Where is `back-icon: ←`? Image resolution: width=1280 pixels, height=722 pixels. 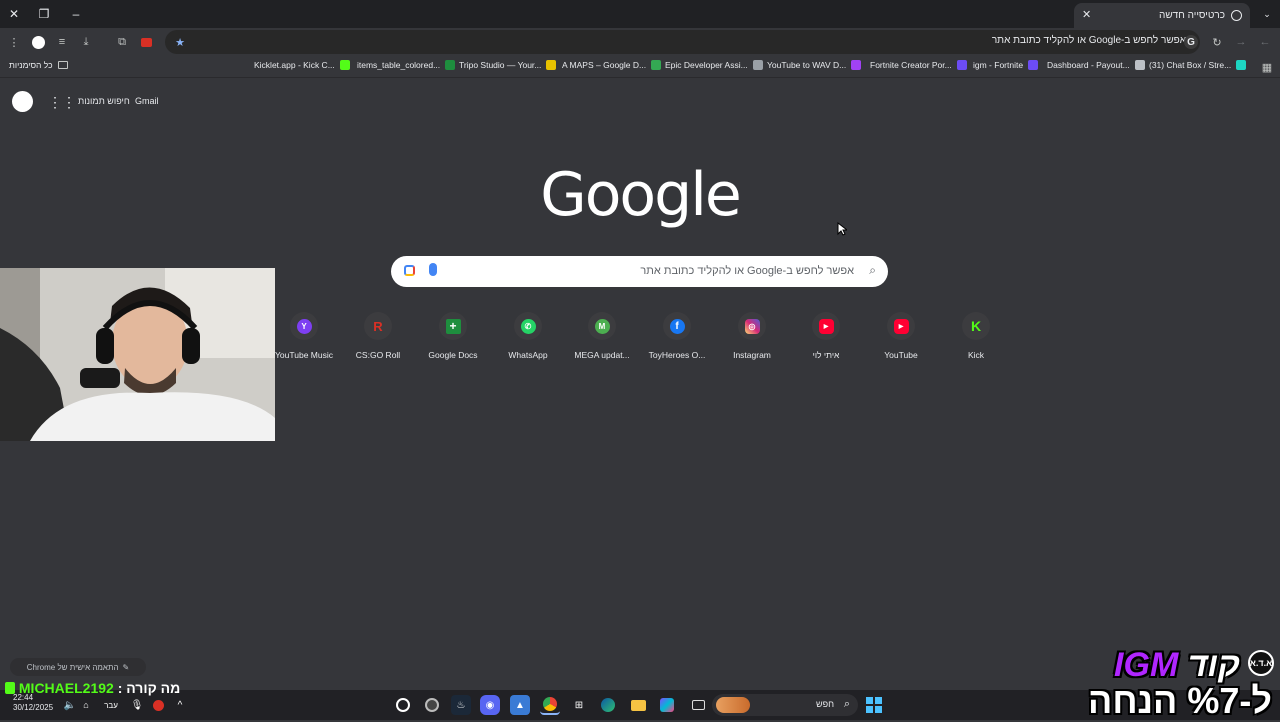
back-icon: ← is located at coordinates (1265, 42).